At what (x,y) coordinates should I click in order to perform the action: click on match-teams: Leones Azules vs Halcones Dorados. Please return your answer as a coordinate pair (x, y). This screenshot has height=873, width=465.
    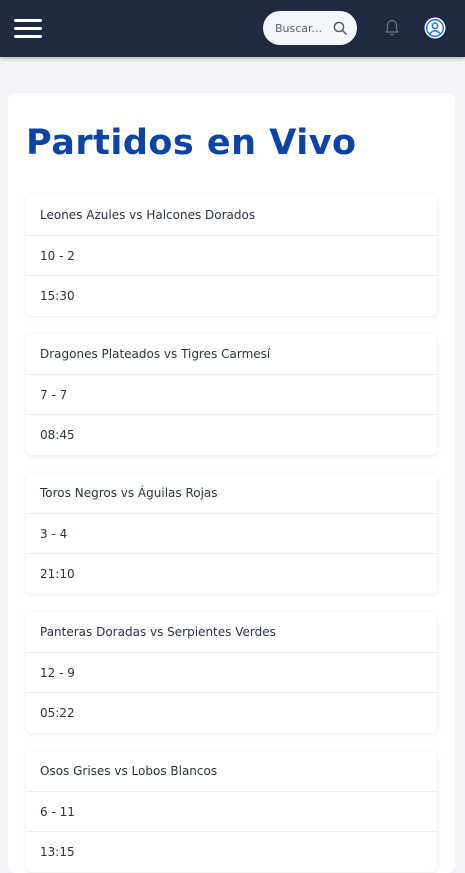
    Looking at the image, I should click on (148, 215).